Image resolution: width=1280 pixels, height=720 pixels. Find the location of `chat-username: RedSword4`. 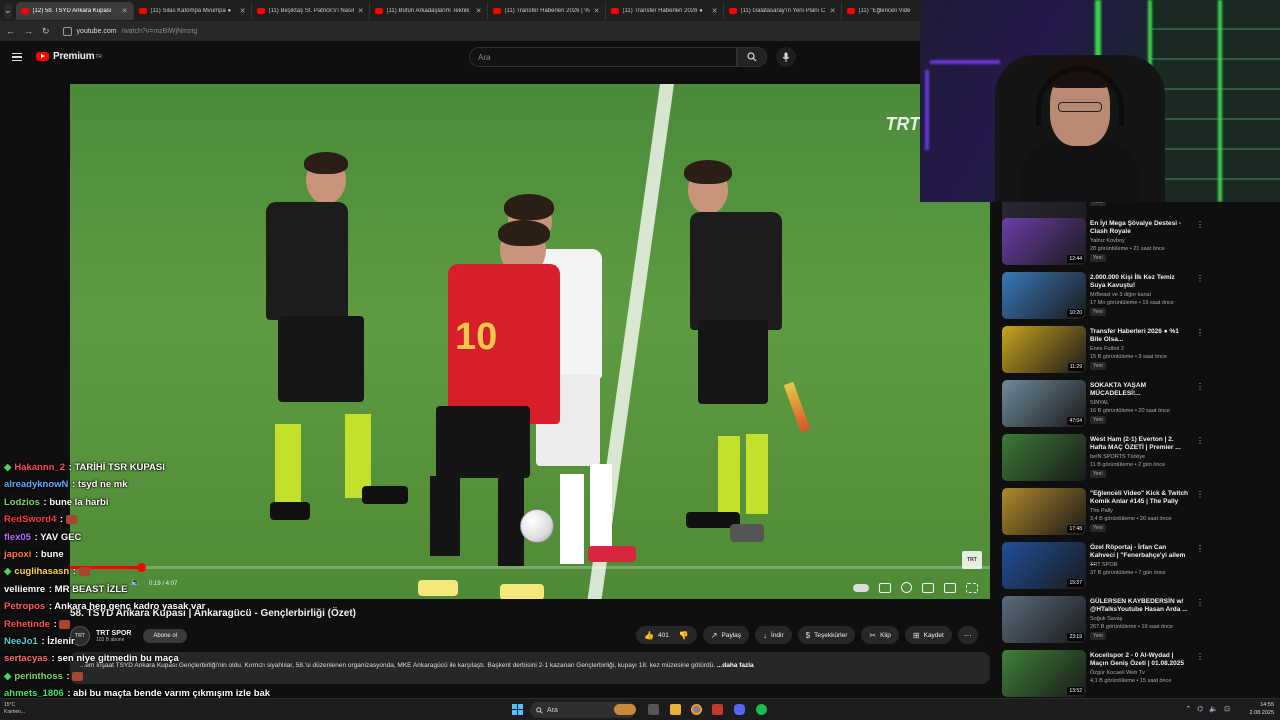

chat-username: RedSword4 is located at coordinates (30, 519).